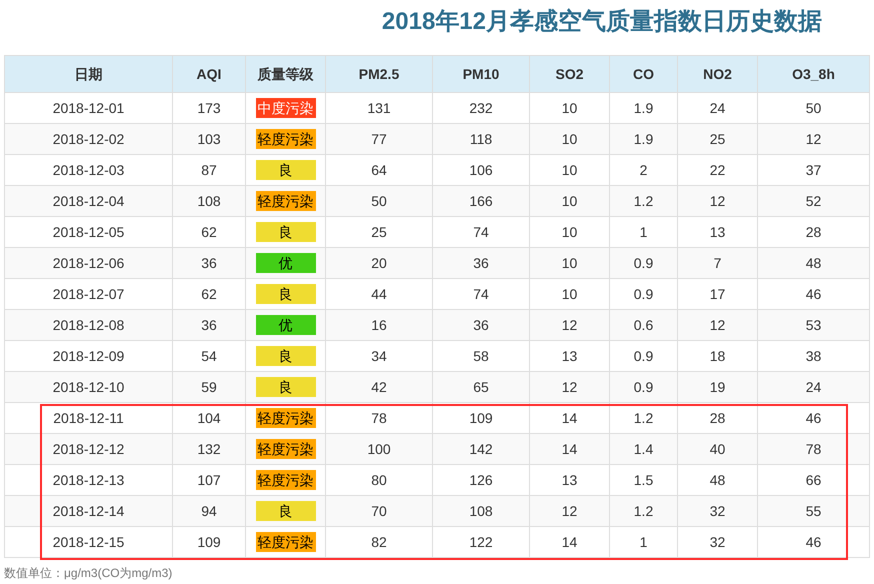 This screenshot has height=584, width=874. What do you see at coordinates (718, 542) in the screenshot?
I see `table-cell: 32` at bounding box center [718, 542].